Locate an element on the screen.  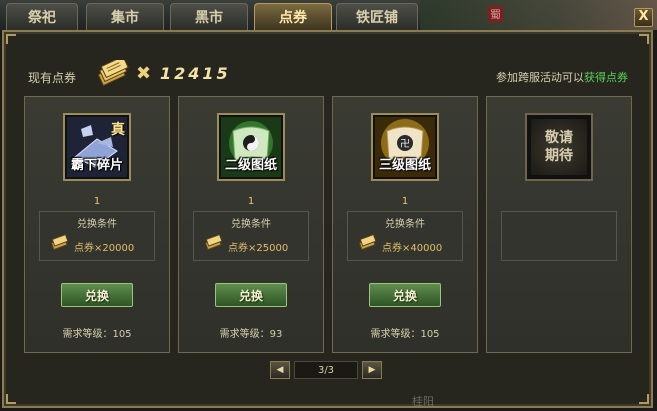
promo-message: 参加跨服活动可以 is located at coordinates (540, 77).